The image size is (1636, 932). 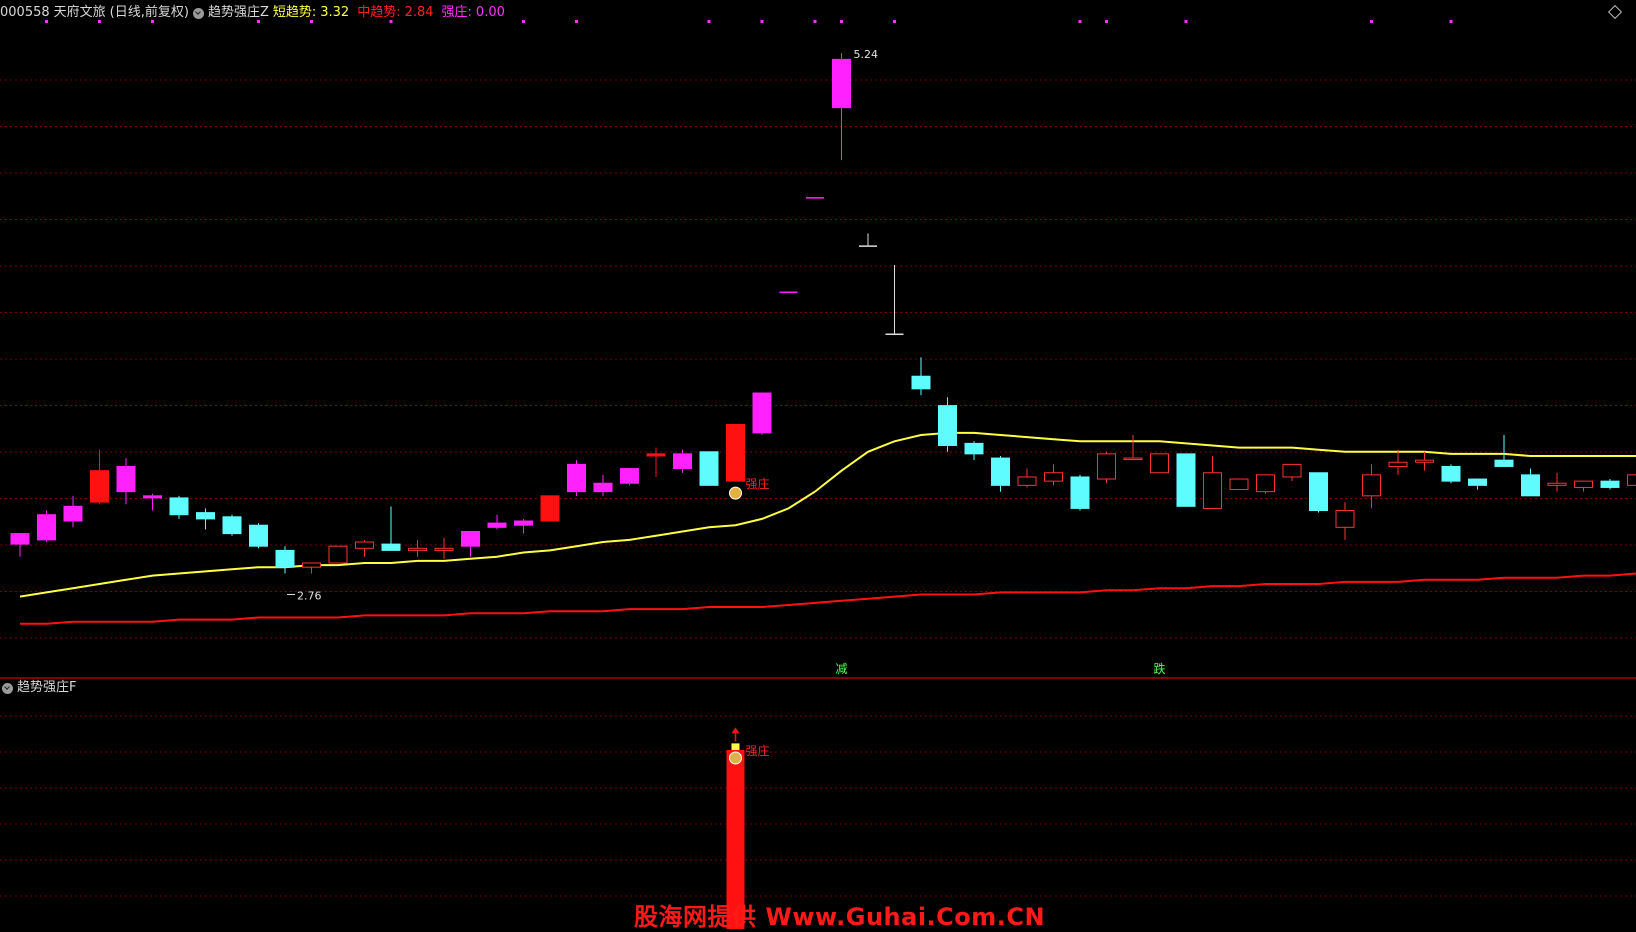 What do you see at coordinates (238, 13) in the screenshot?
I see `indicator-name: 趋势强庄Z` at bounding box center [238, 13].